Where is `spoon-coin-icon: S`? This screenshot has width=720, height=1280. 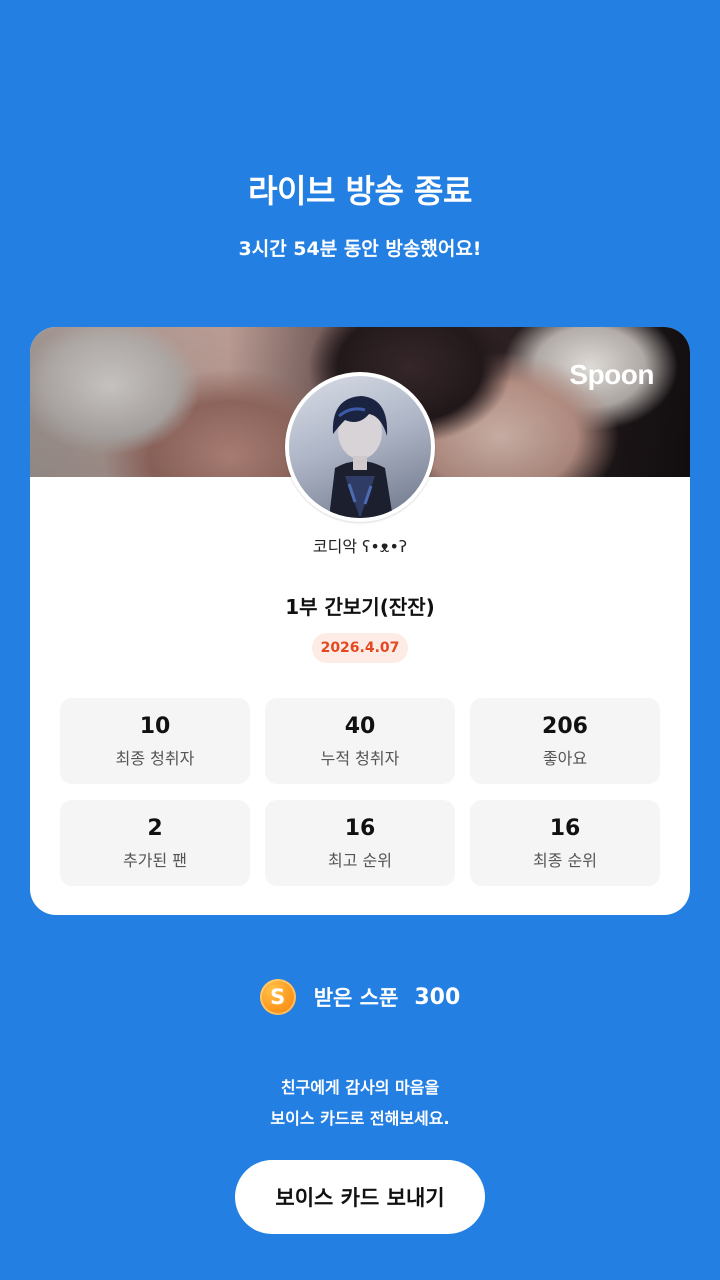
spoon-coin-icon: S is located at coordinates (277, 997).